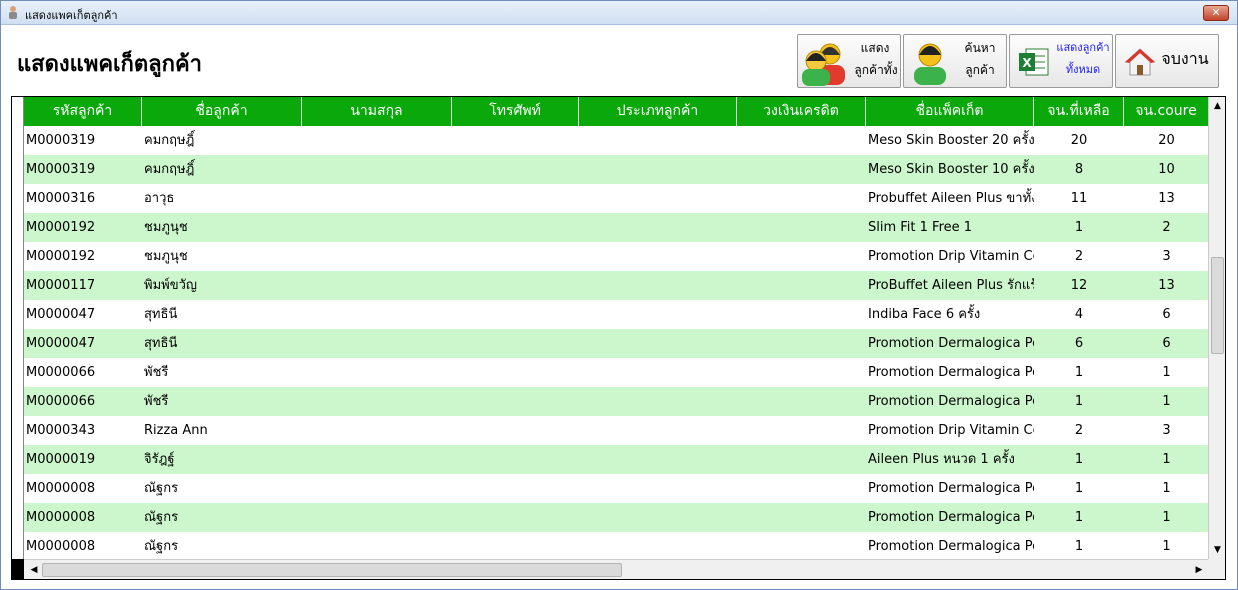  Describe the element at coordinates (1217, 550) in the screenshot. I see `scroll-down-icon: ▼` at that location.